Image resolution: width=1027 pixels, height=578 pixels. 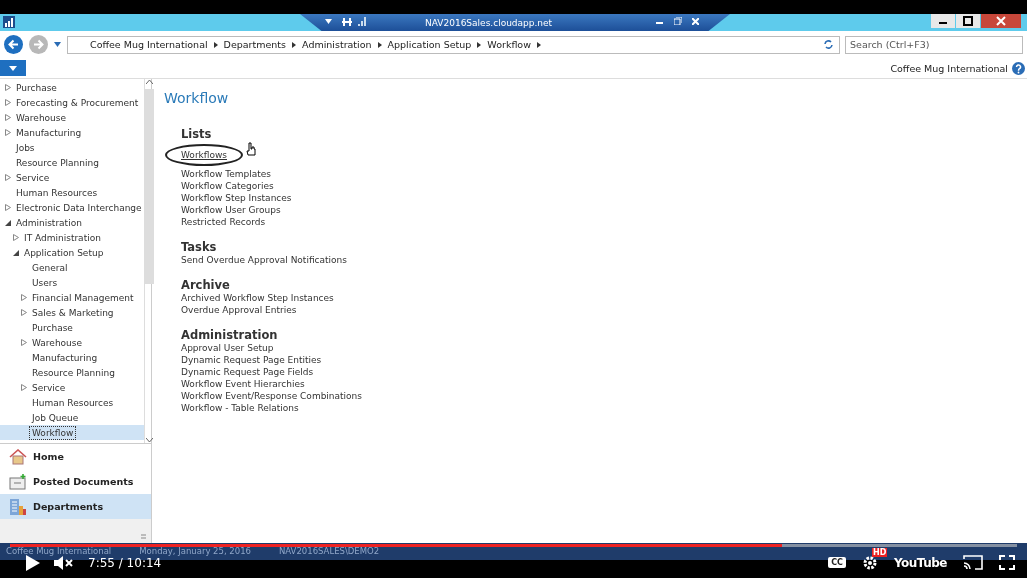 I want to click on breadcrumb-link: Departments, so click(x=255, y=44).